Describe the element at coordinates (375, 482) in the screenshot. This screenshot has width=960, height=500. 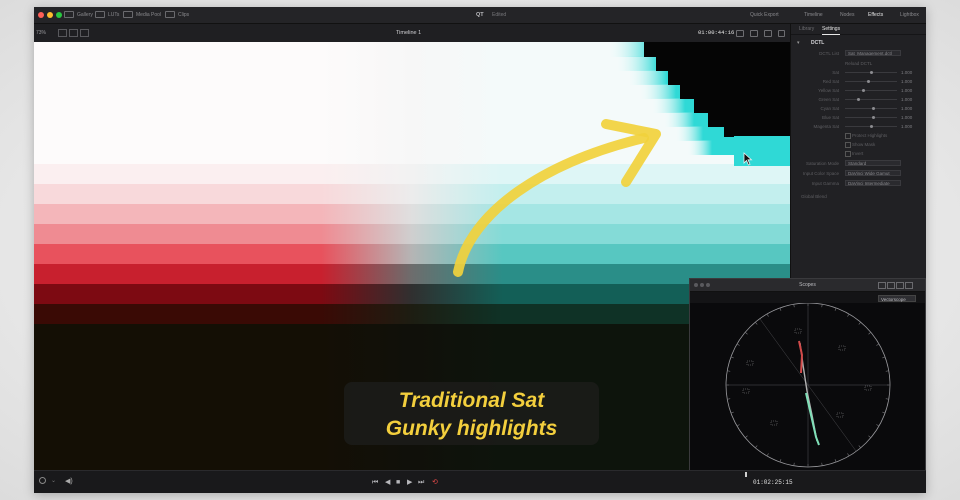
I see `go-to-start-button: ⏮` at that location.